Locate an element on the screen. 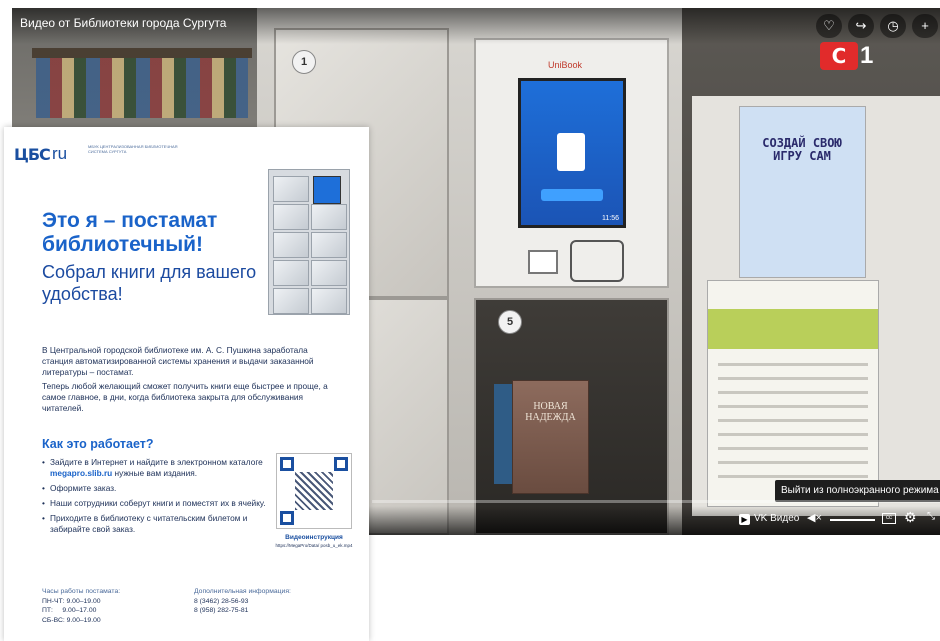 The image size is (940, 641). qr-code is located at coordinates (314, 491).